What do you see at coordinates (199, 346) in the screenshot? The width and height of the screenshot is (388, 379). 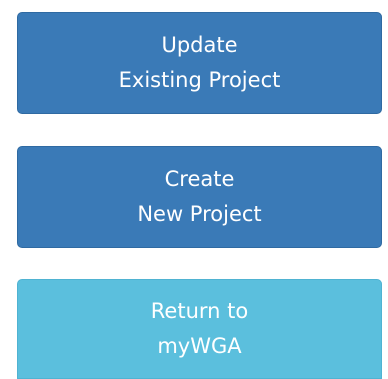 I see `return-button-label-line2: myWGA` at bounding box center [199, 346].